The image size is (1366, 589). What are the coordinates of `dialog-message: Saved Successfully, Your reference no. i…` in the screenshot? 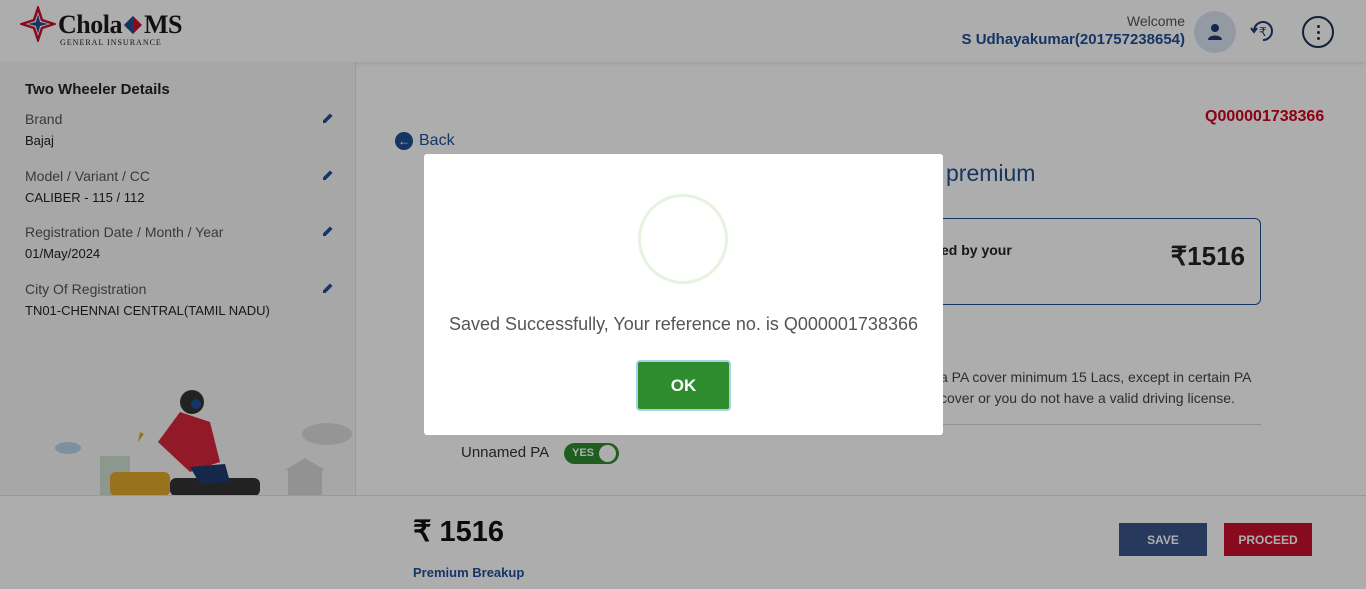 It's located at (683, 324).